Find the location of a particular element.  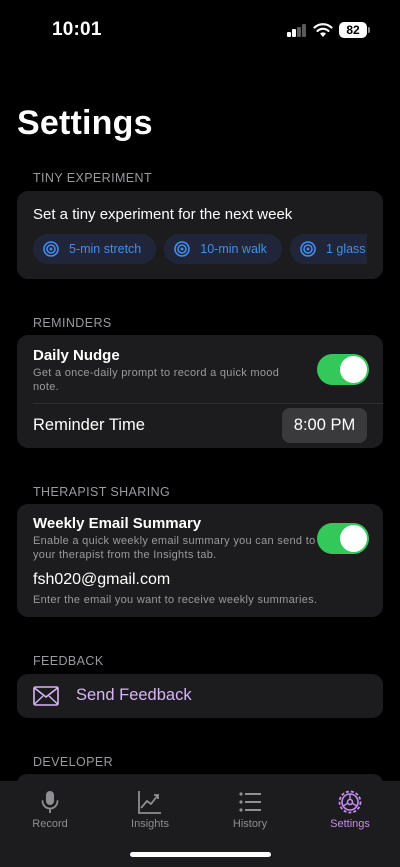

daily-nudge-toggle is located at coordinates (343, 369).